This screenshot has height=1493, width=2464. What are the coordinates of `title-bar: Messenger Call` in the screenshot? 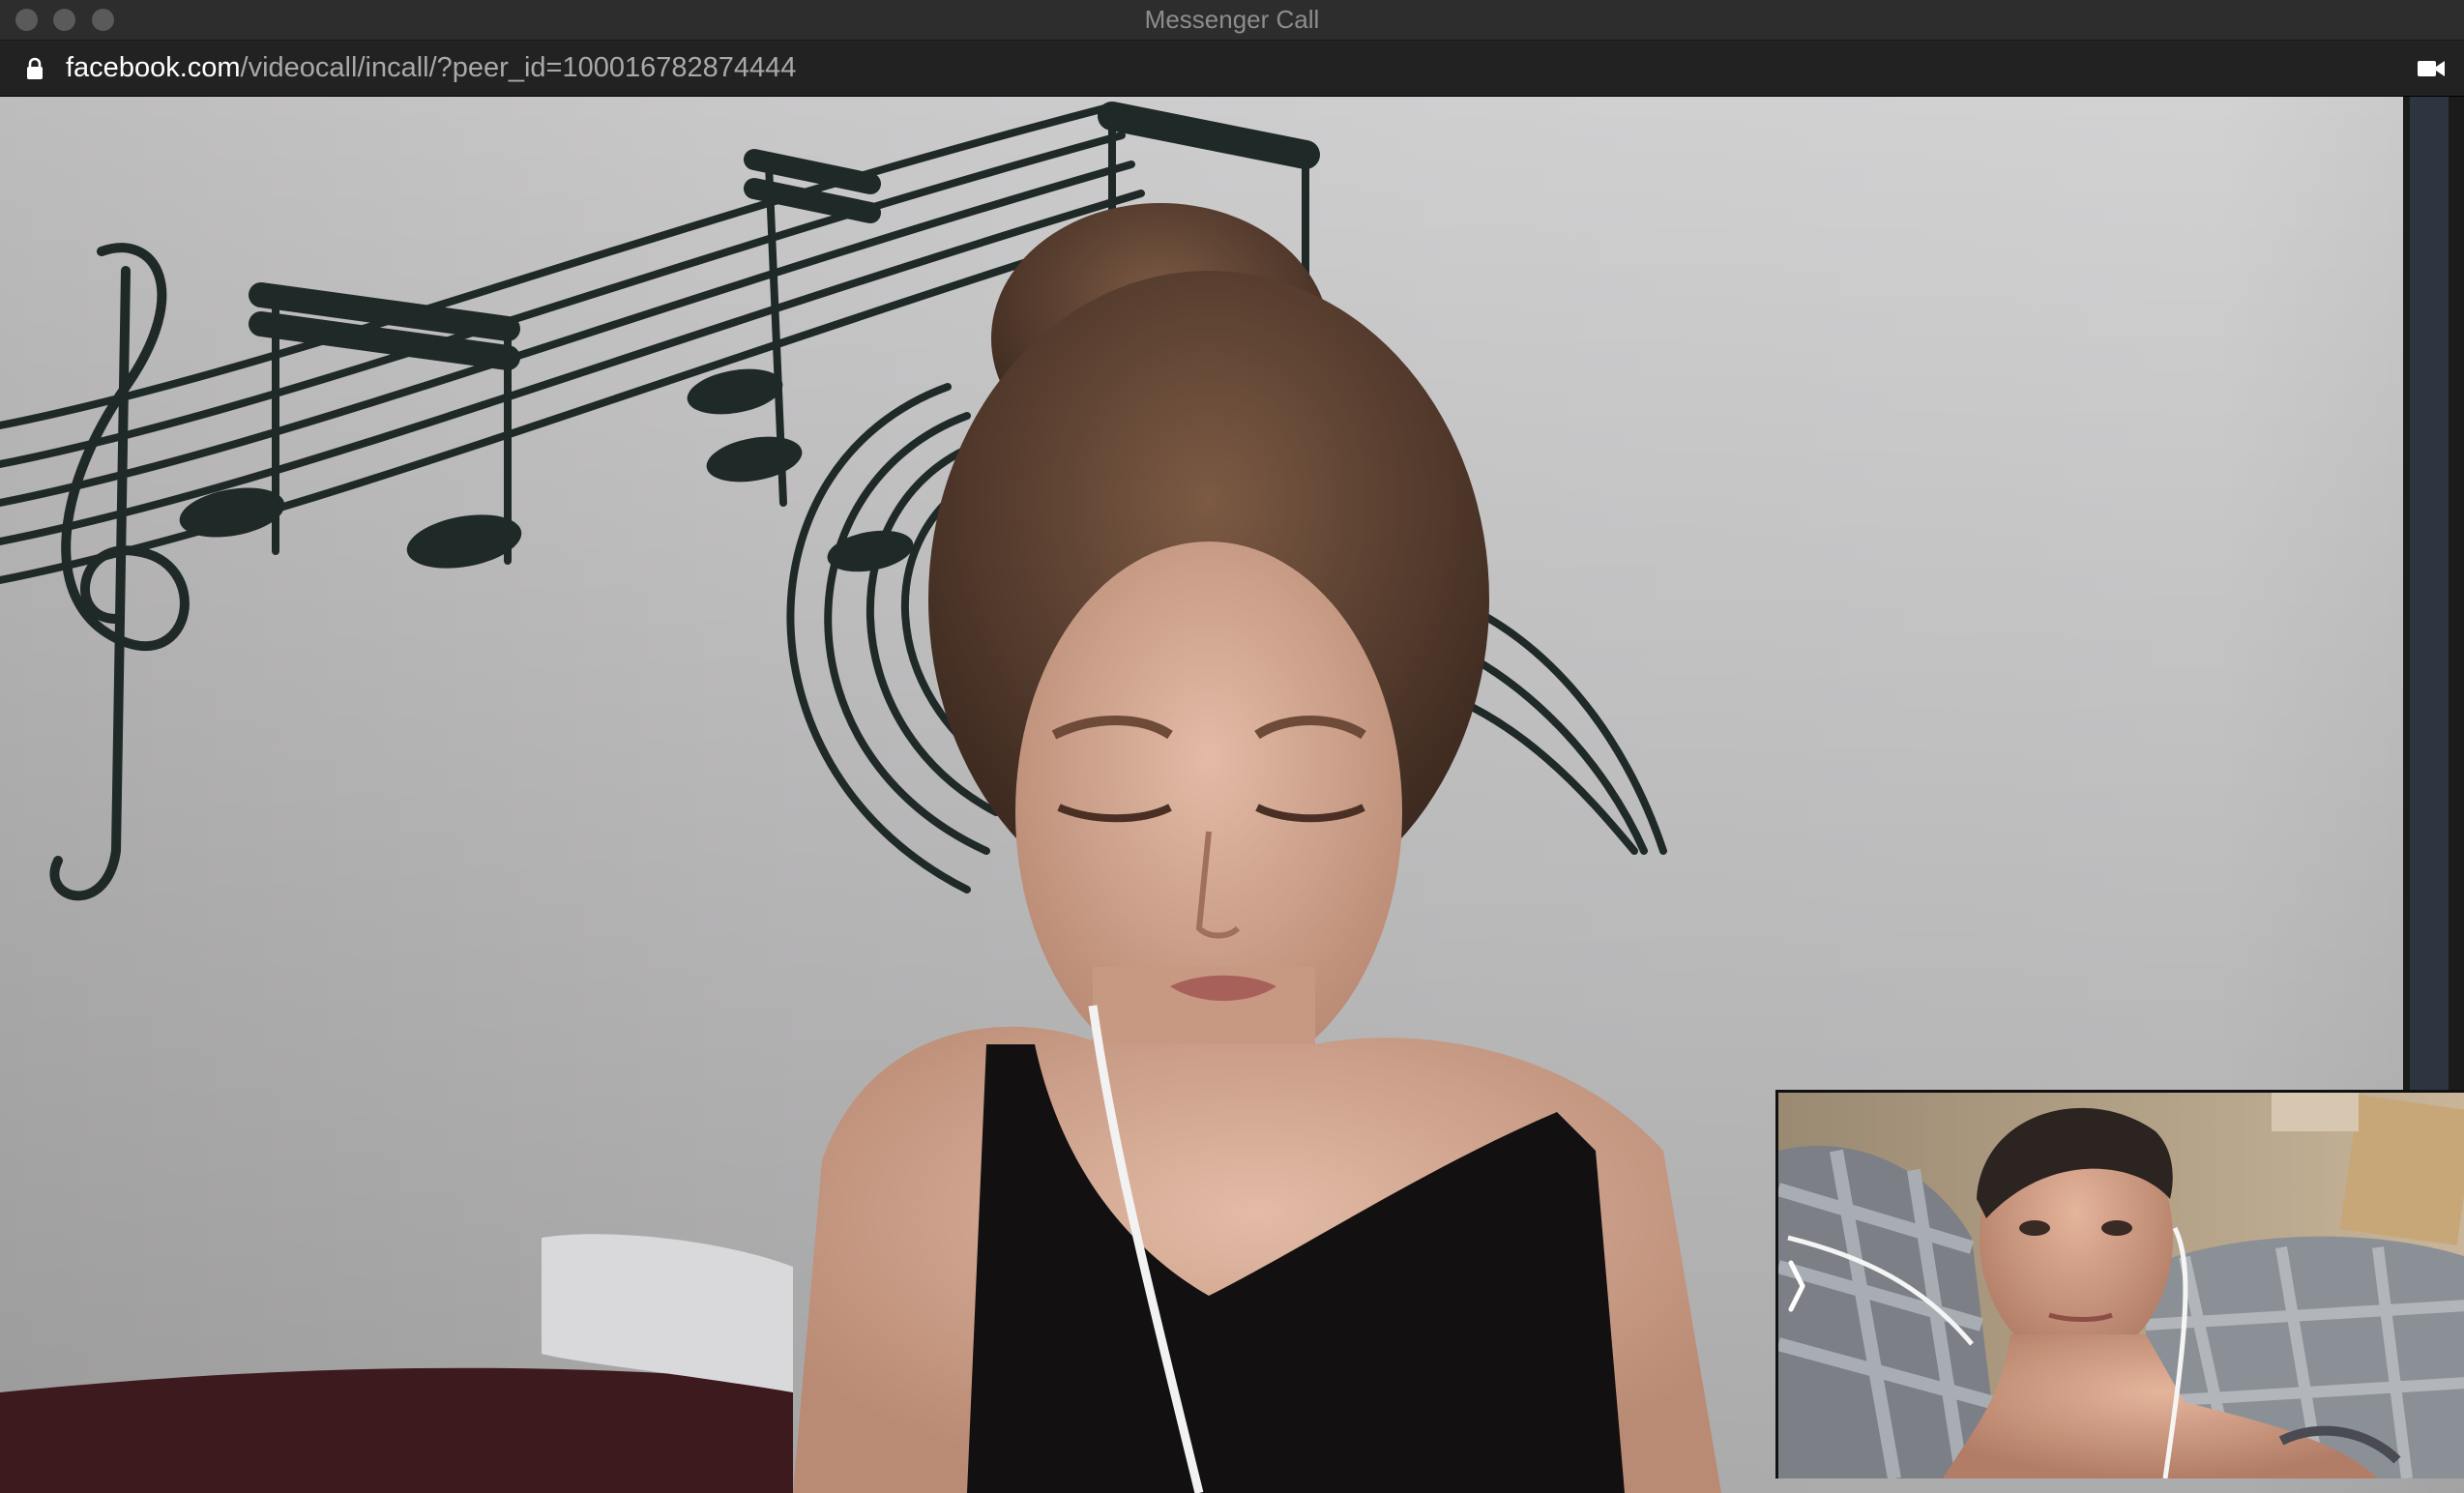 It's located at (1232, 20).